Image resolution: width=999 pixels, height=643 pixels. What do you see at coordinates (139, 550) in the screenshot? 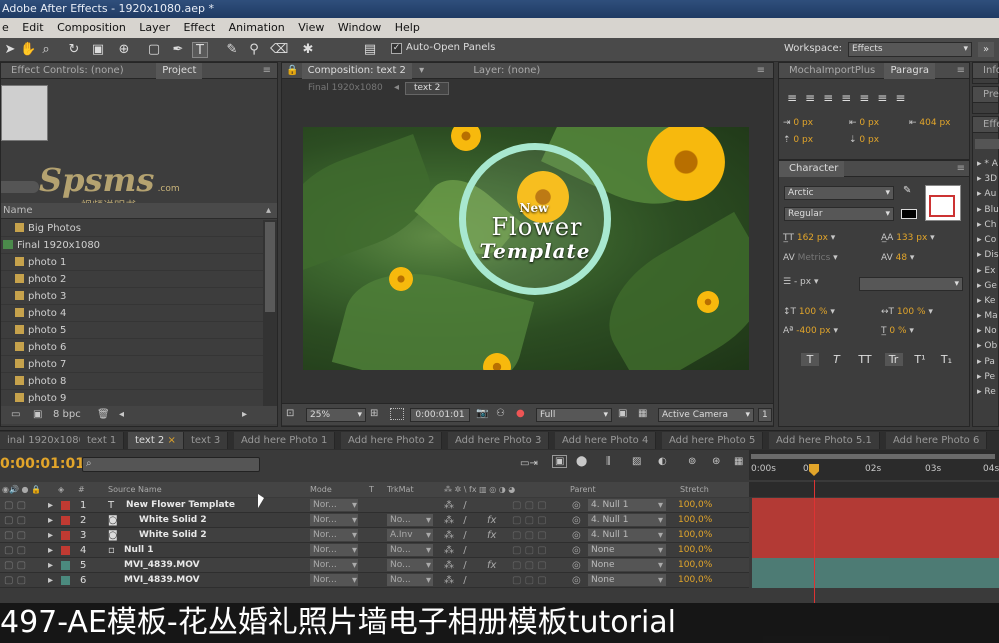
I see `layer-name: Null 1` at bounding box center [139, 550].